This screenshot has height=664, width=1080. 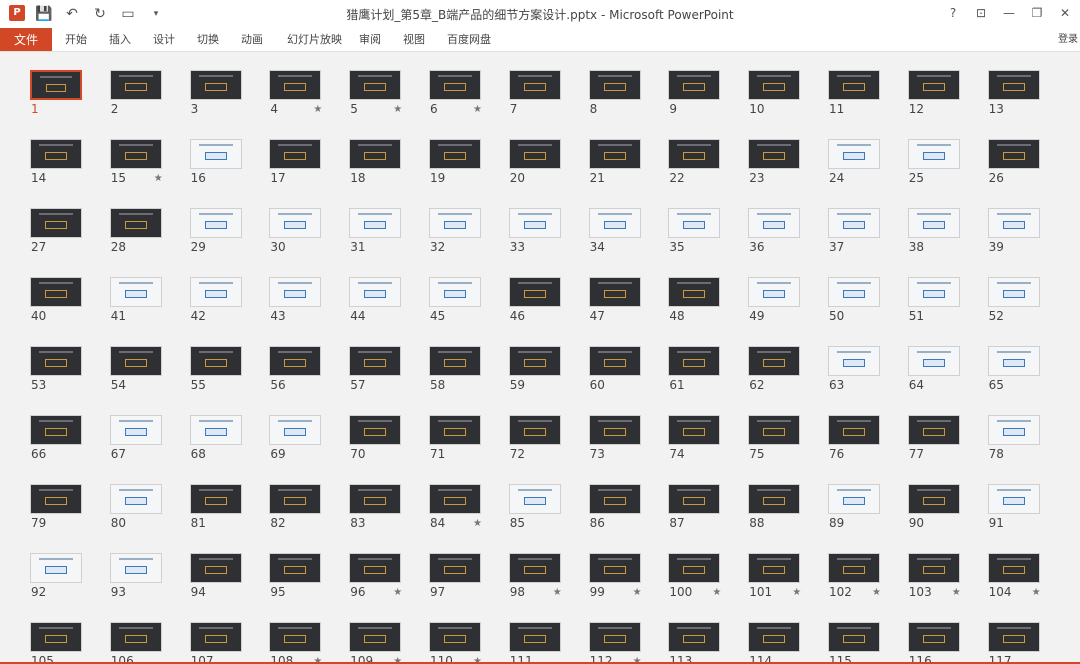 I want to click on undo-icon: ↶, so click(x=72, y=14).